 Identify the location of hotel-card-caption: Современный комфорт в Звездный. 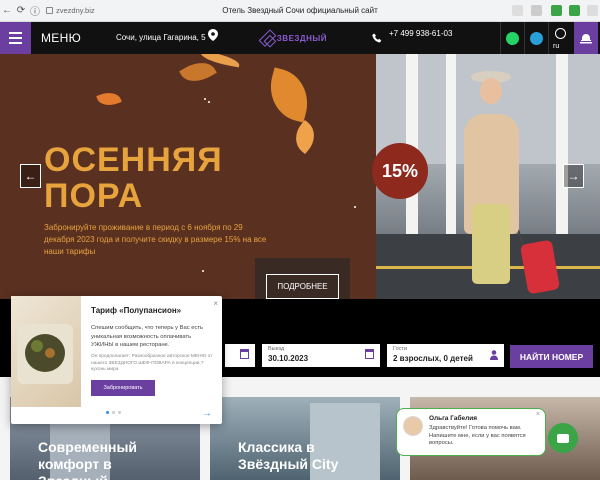
(88, 459).